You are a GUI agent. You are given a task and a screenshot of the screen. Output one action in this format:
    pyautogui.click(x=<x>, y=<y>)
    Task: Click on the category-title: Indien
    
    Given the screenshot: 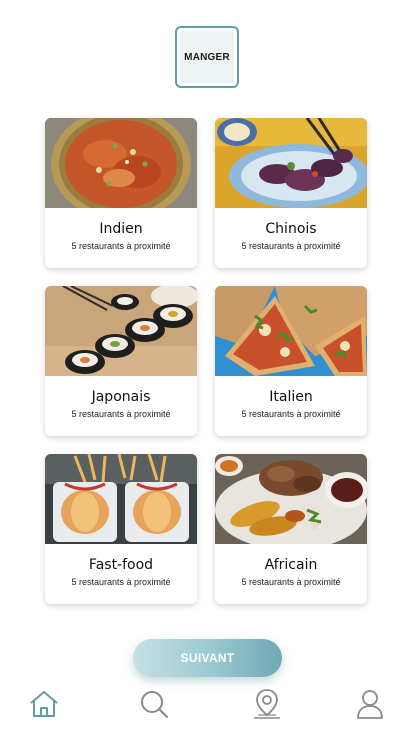 What is the action you would take?
    pyautogui.click(x=121, y=229)
    